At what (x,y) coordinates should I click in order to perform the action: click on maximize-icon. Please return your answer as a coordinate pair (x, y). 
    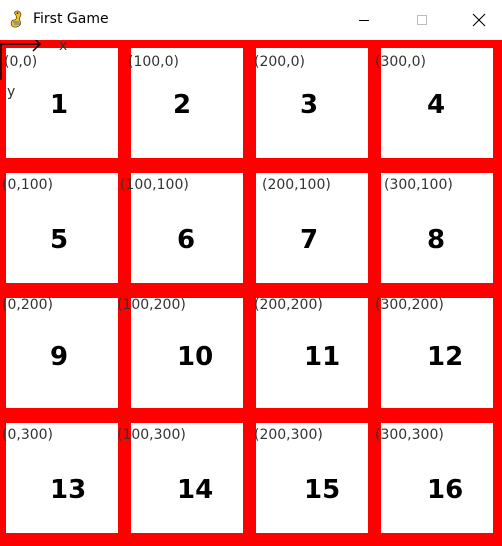
    Looking at the image, I should click on (422, 20).